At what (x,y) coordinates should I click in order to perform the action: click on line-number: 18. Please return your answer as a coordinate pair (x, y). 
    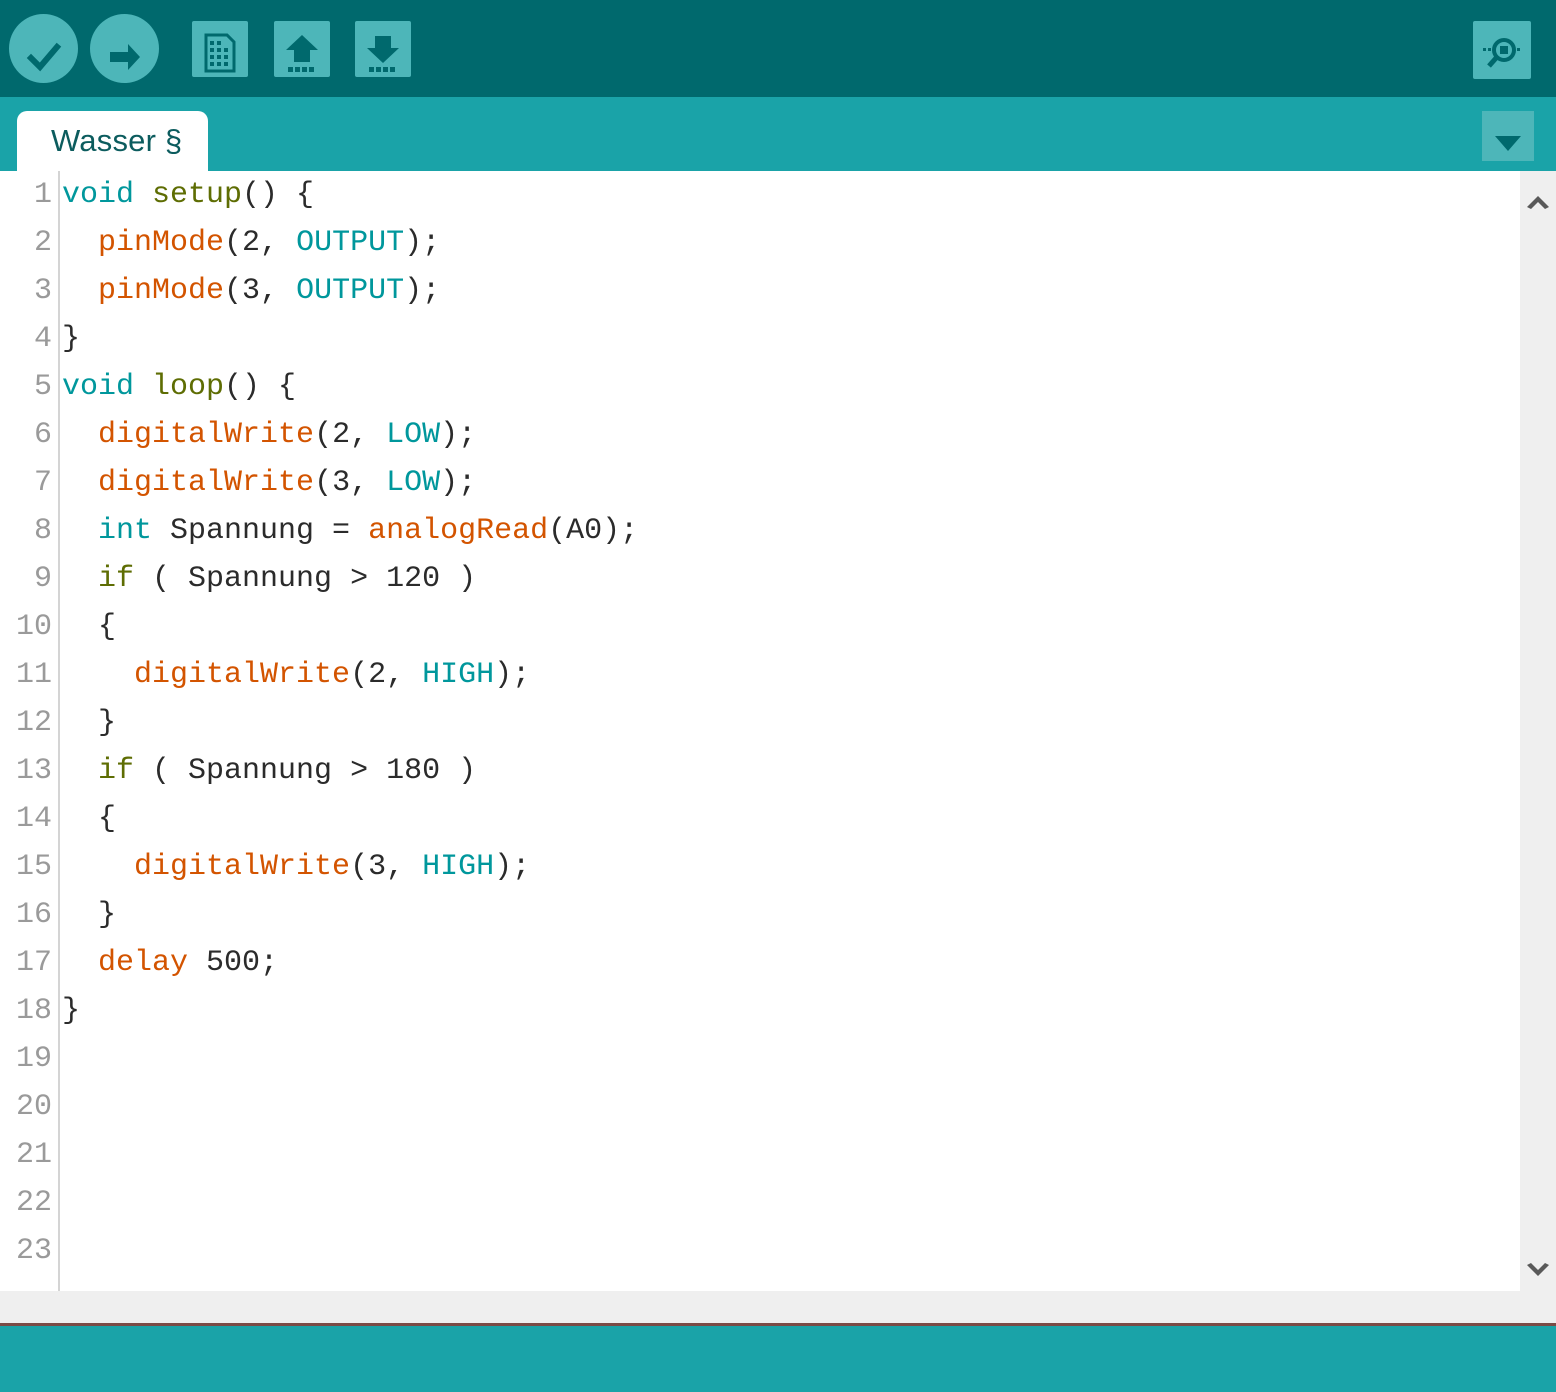
    Looking at the image, I should click on (33, 1011).